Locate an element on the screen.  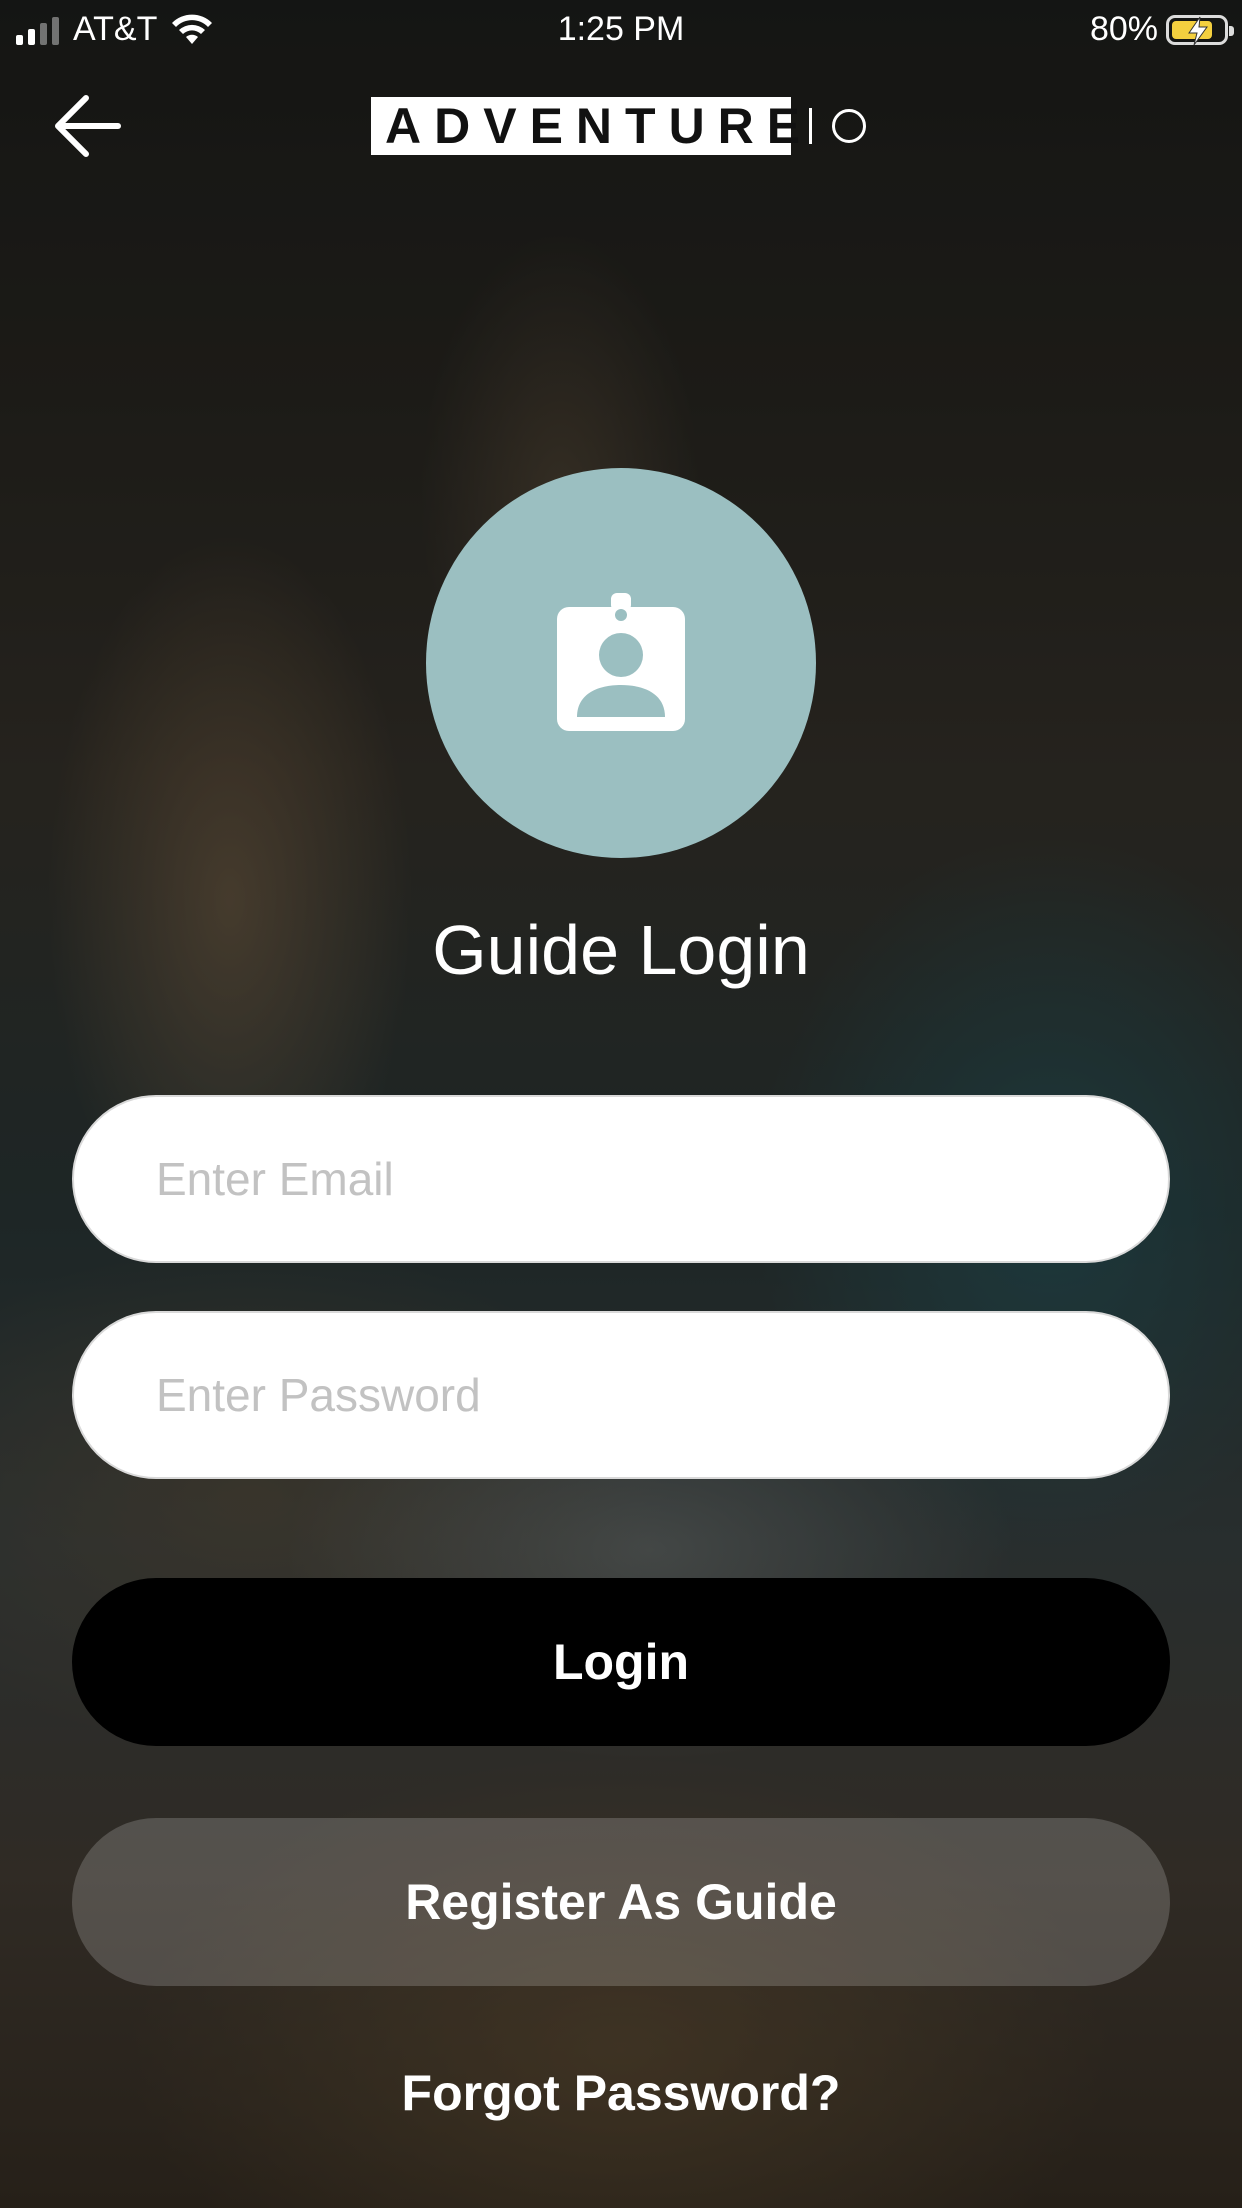
register-button-label: Register As Guide is located at coordinates (621, 1902).